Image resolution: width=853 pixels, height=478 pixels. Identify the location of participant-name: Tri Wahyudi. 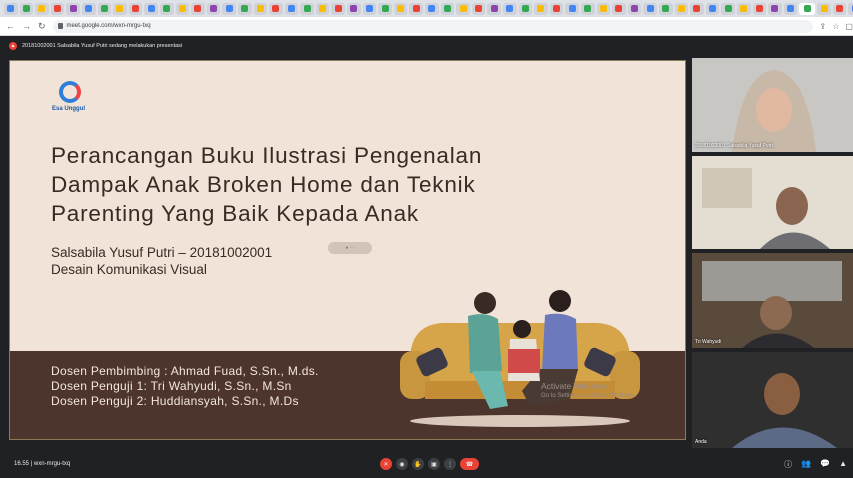
(708, 342).